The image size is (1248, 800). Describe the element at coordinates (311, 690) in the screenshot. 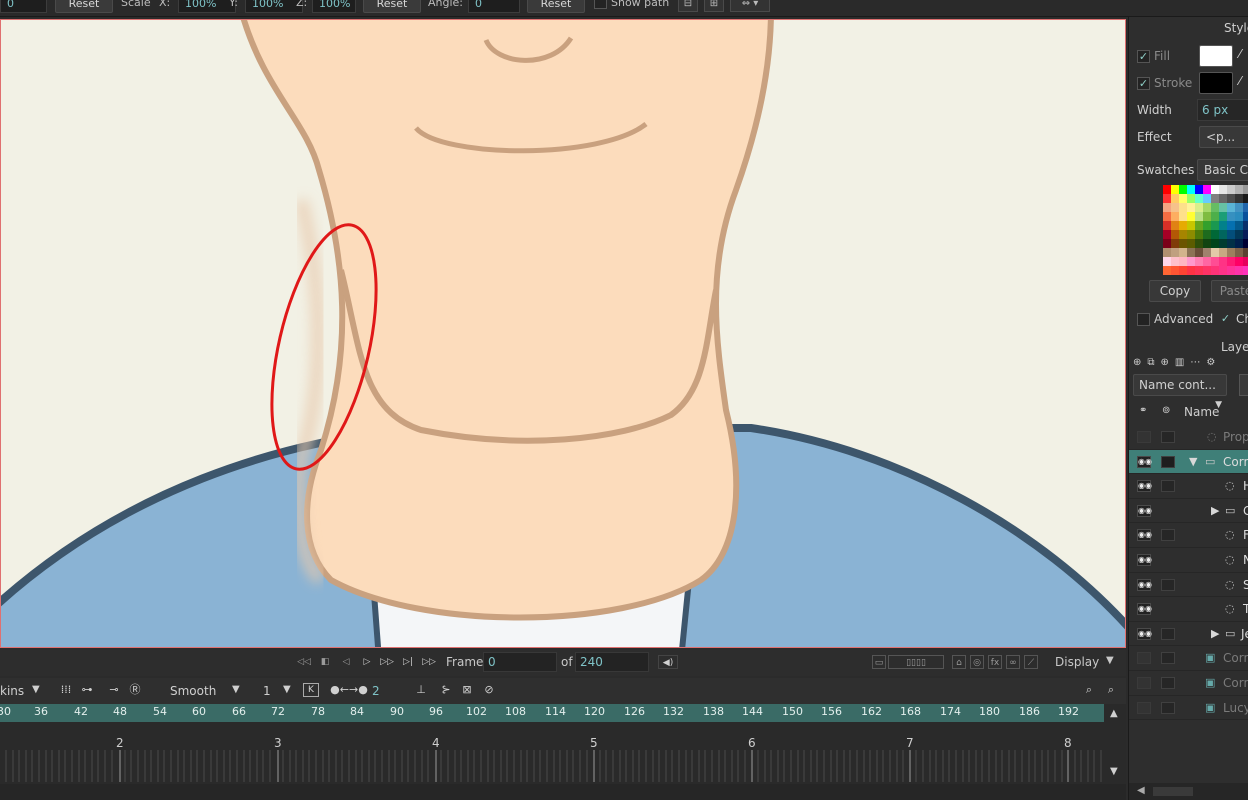

I see `keyframe-icon: K` at that location.